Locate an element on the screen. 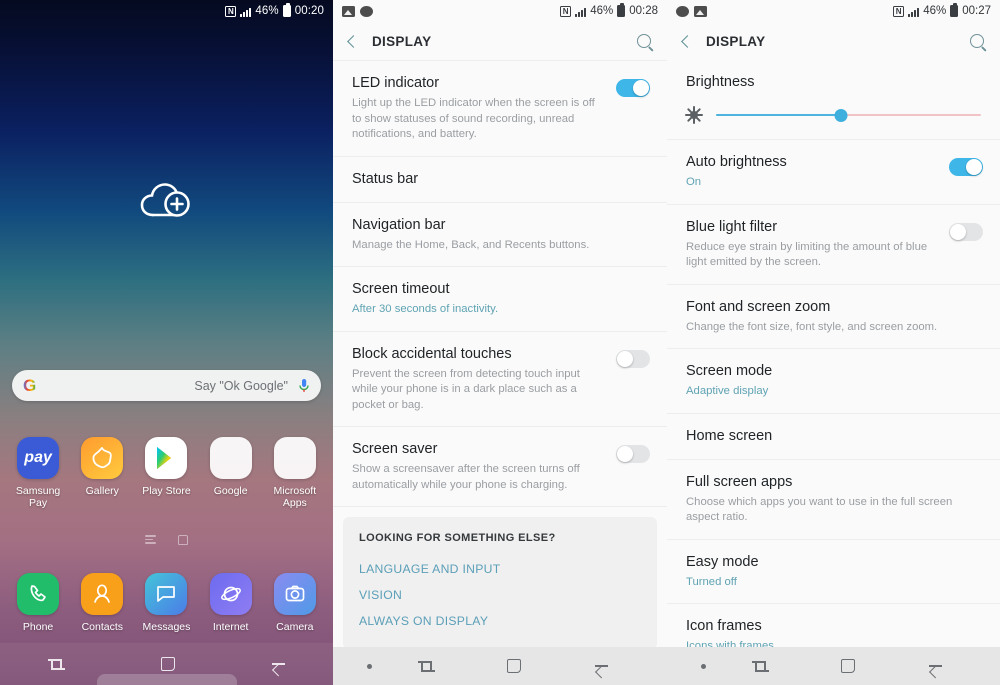  clock-label: 00:20 is located at coordinates (309, 11).